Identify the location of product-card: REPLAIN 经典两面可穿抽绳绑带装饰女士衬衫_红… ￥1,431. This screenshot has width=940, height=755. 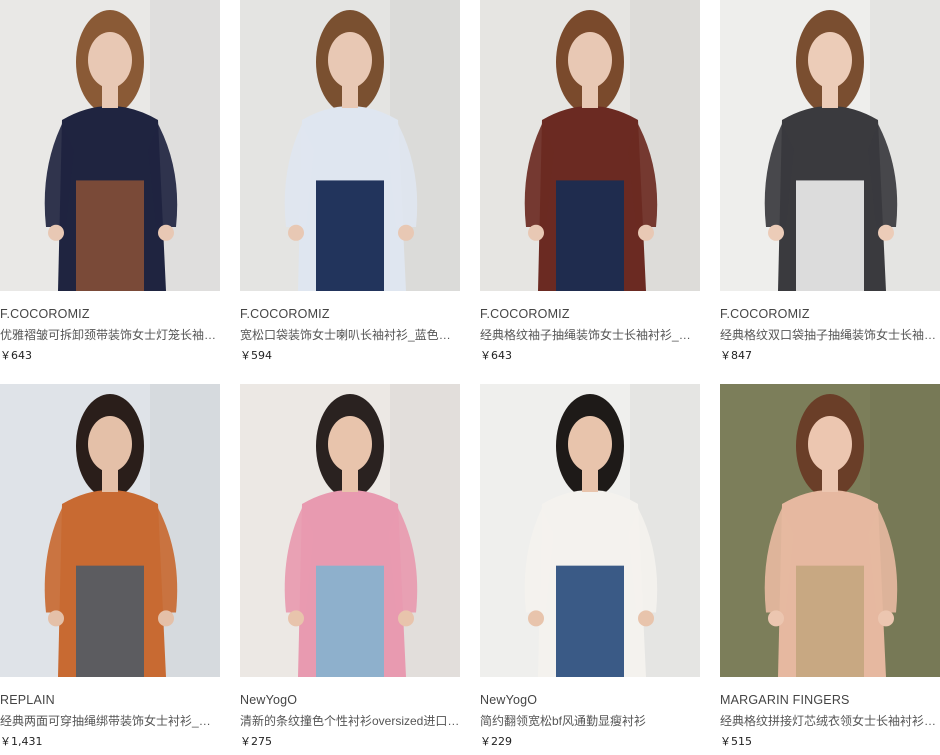
(110, 566).